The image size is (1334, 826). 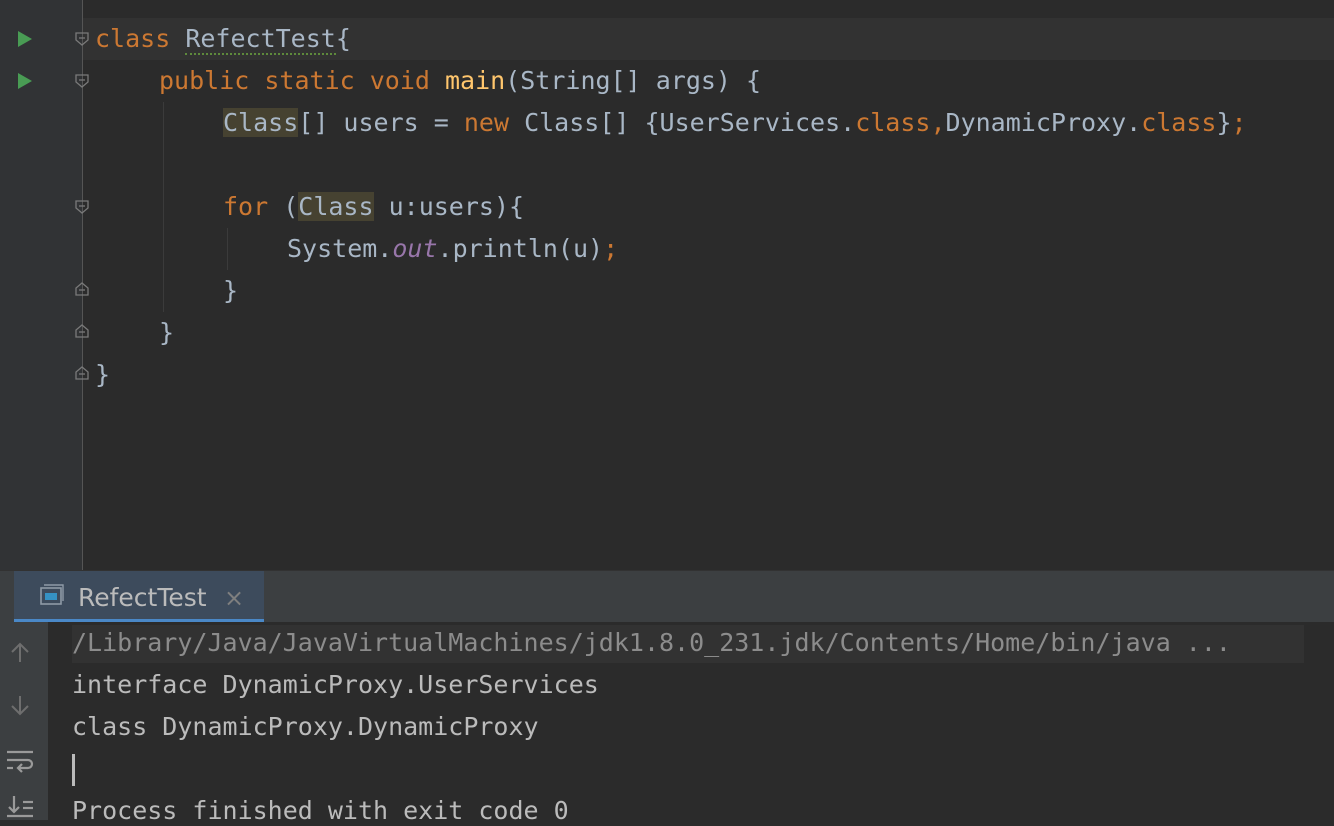 What do you see at coordinates (20, 706) in the screenshot?
I see `arrow-down-icon` at bounding box center [20, 706].